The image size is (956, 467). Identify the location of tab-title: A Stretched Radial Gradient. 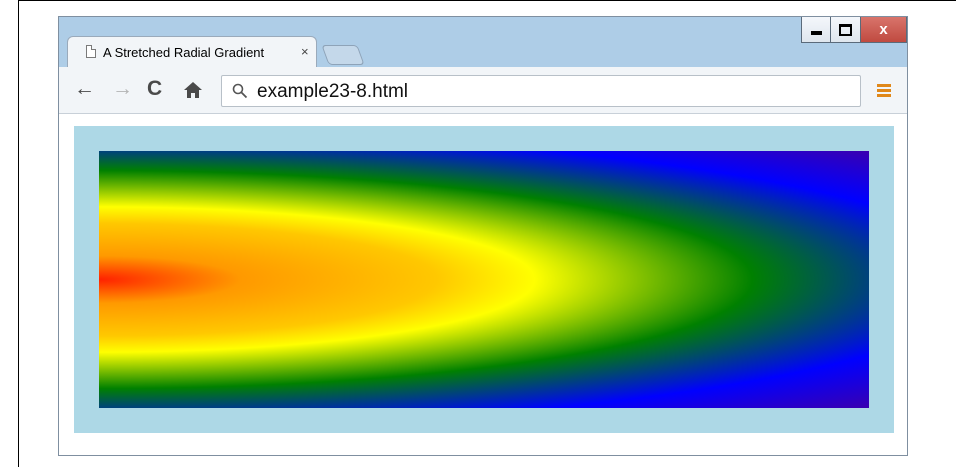
(184, 52).